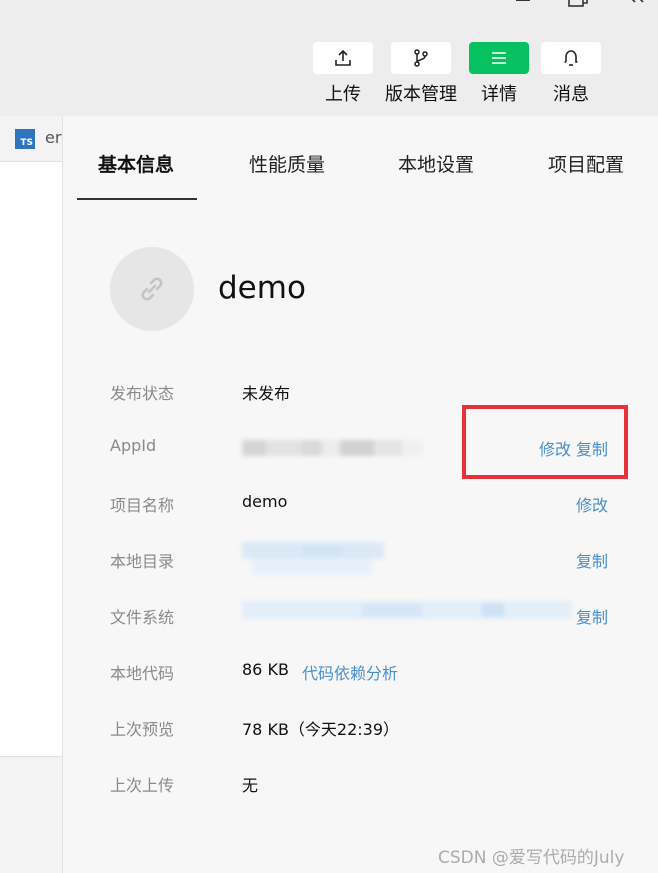 This screenshot has width=658, height=873. Describe the element at coordinates (142, 673) in the screenshot. I see `local-code-label: 本地代码` at that location.